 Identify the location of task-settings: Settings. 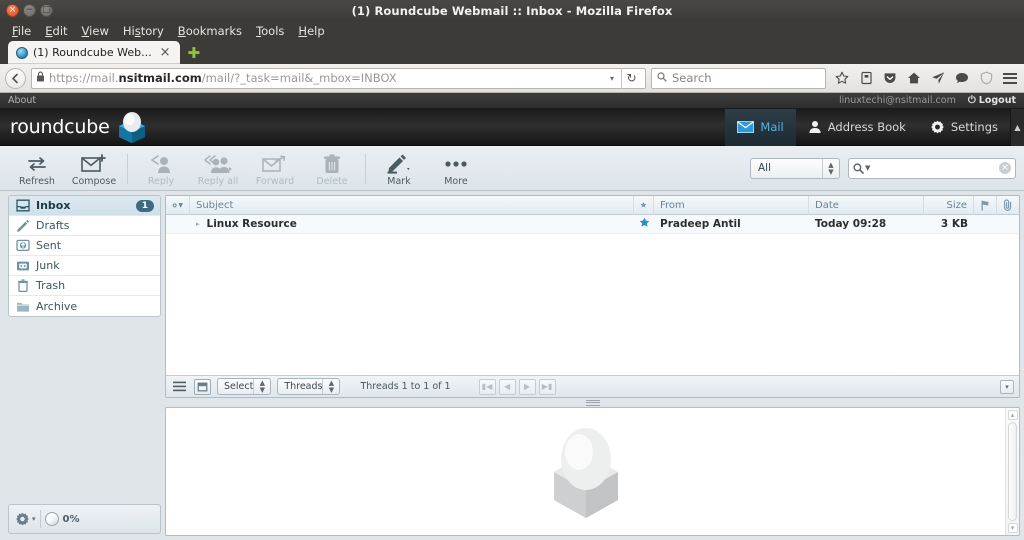
(964, 127).